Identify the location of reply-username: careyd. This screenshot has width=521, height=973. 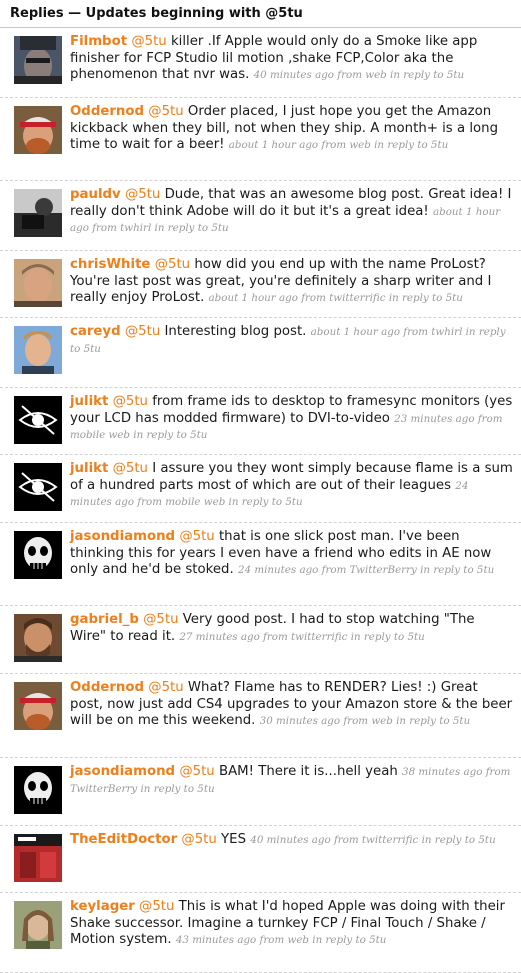
(95, 331).